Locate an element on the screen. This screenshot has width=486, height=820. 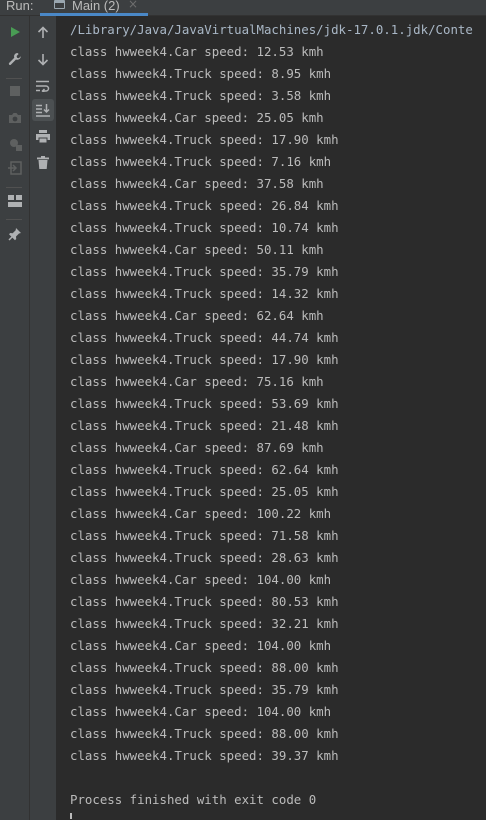
output-line: class hwweek4.Truck speed: 53.69 kmh is located at coordinates (204, 403).